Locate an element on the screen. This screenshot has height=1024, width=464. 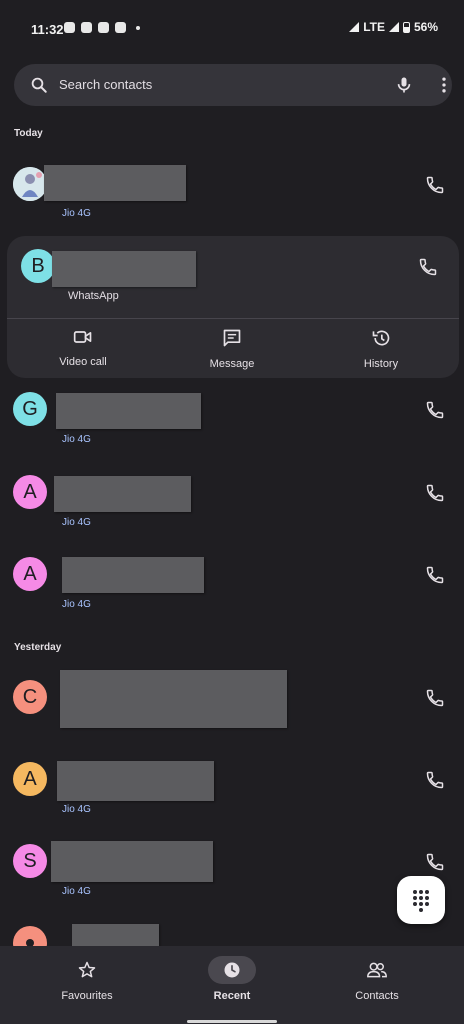
star-icon is located at coordinates (87, 969).